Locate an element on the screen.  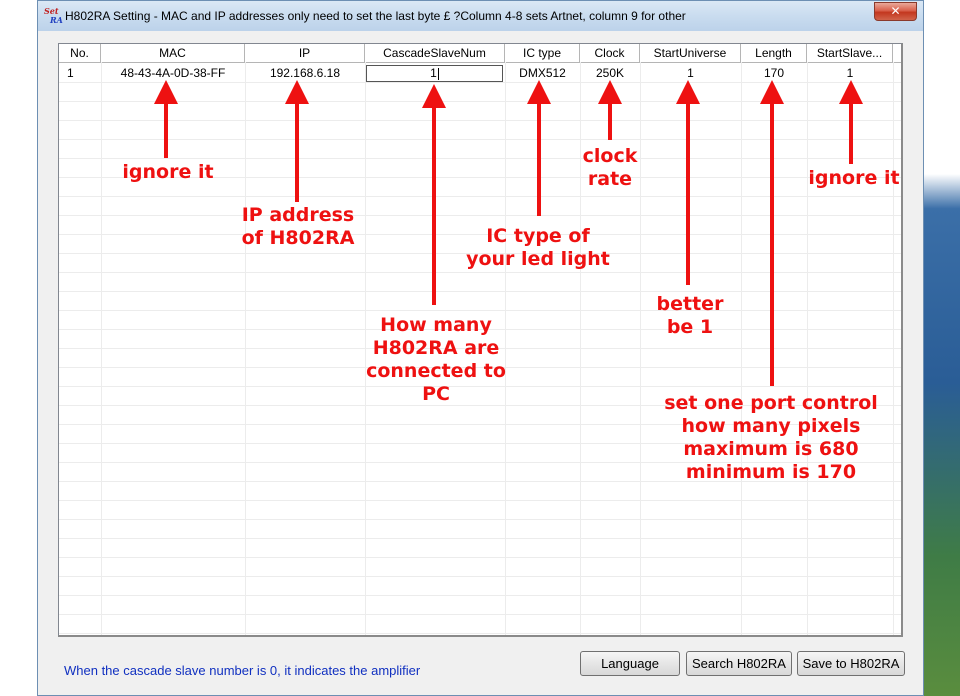
annotation-mac: ignore it is located at coordinates (168, 172).